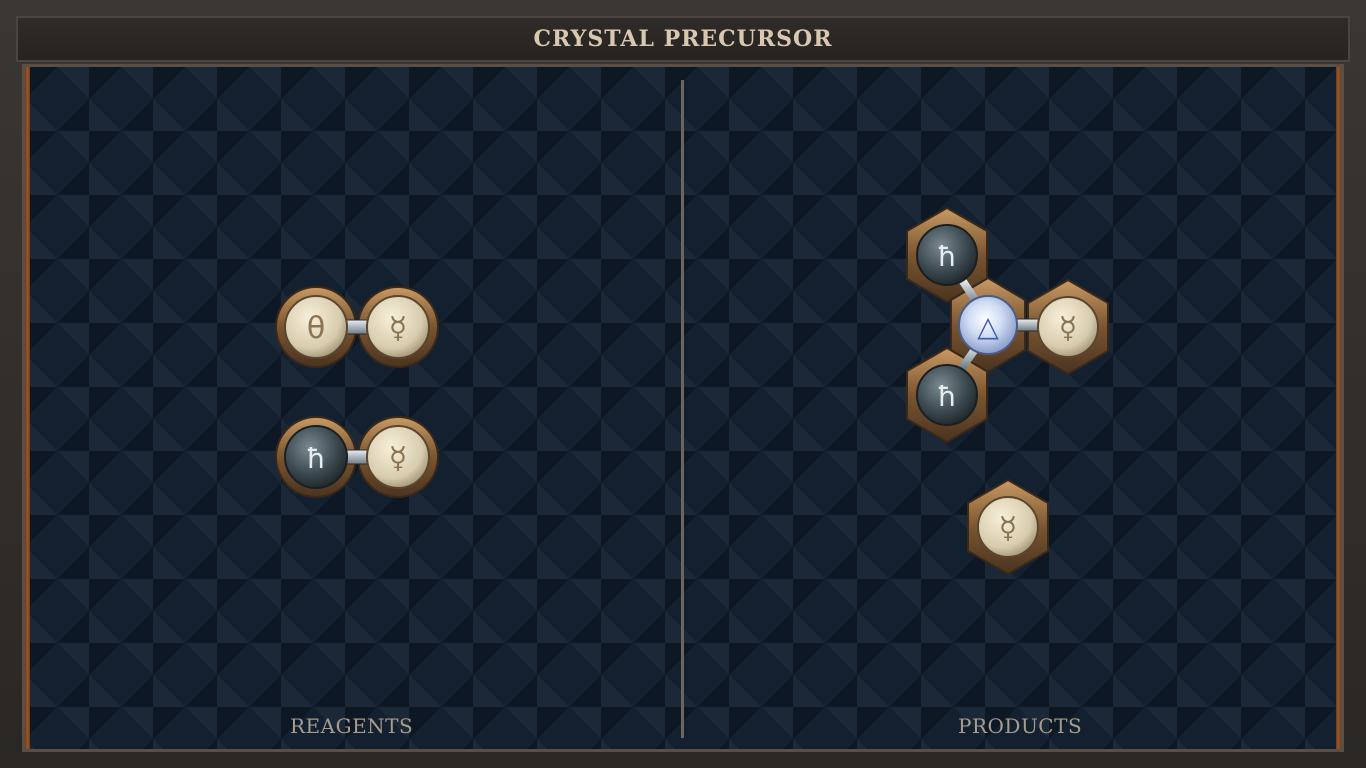 This screenshot has width=1366, height=768. What do you see at coordinates (357, 327) in the screenshot?
I see `reagent-molecule-1: θ ☿` at bounding box center [357, 327].